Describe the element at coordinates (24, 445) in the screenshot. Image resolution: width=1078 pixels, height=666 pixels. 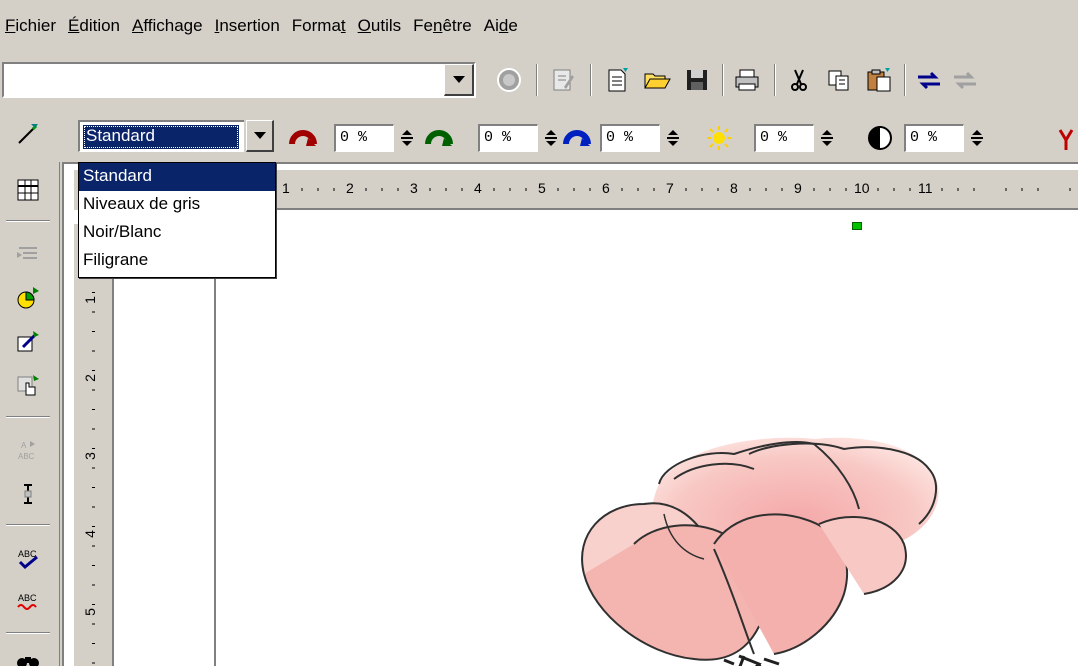
I see `svg-text: A` at that location.